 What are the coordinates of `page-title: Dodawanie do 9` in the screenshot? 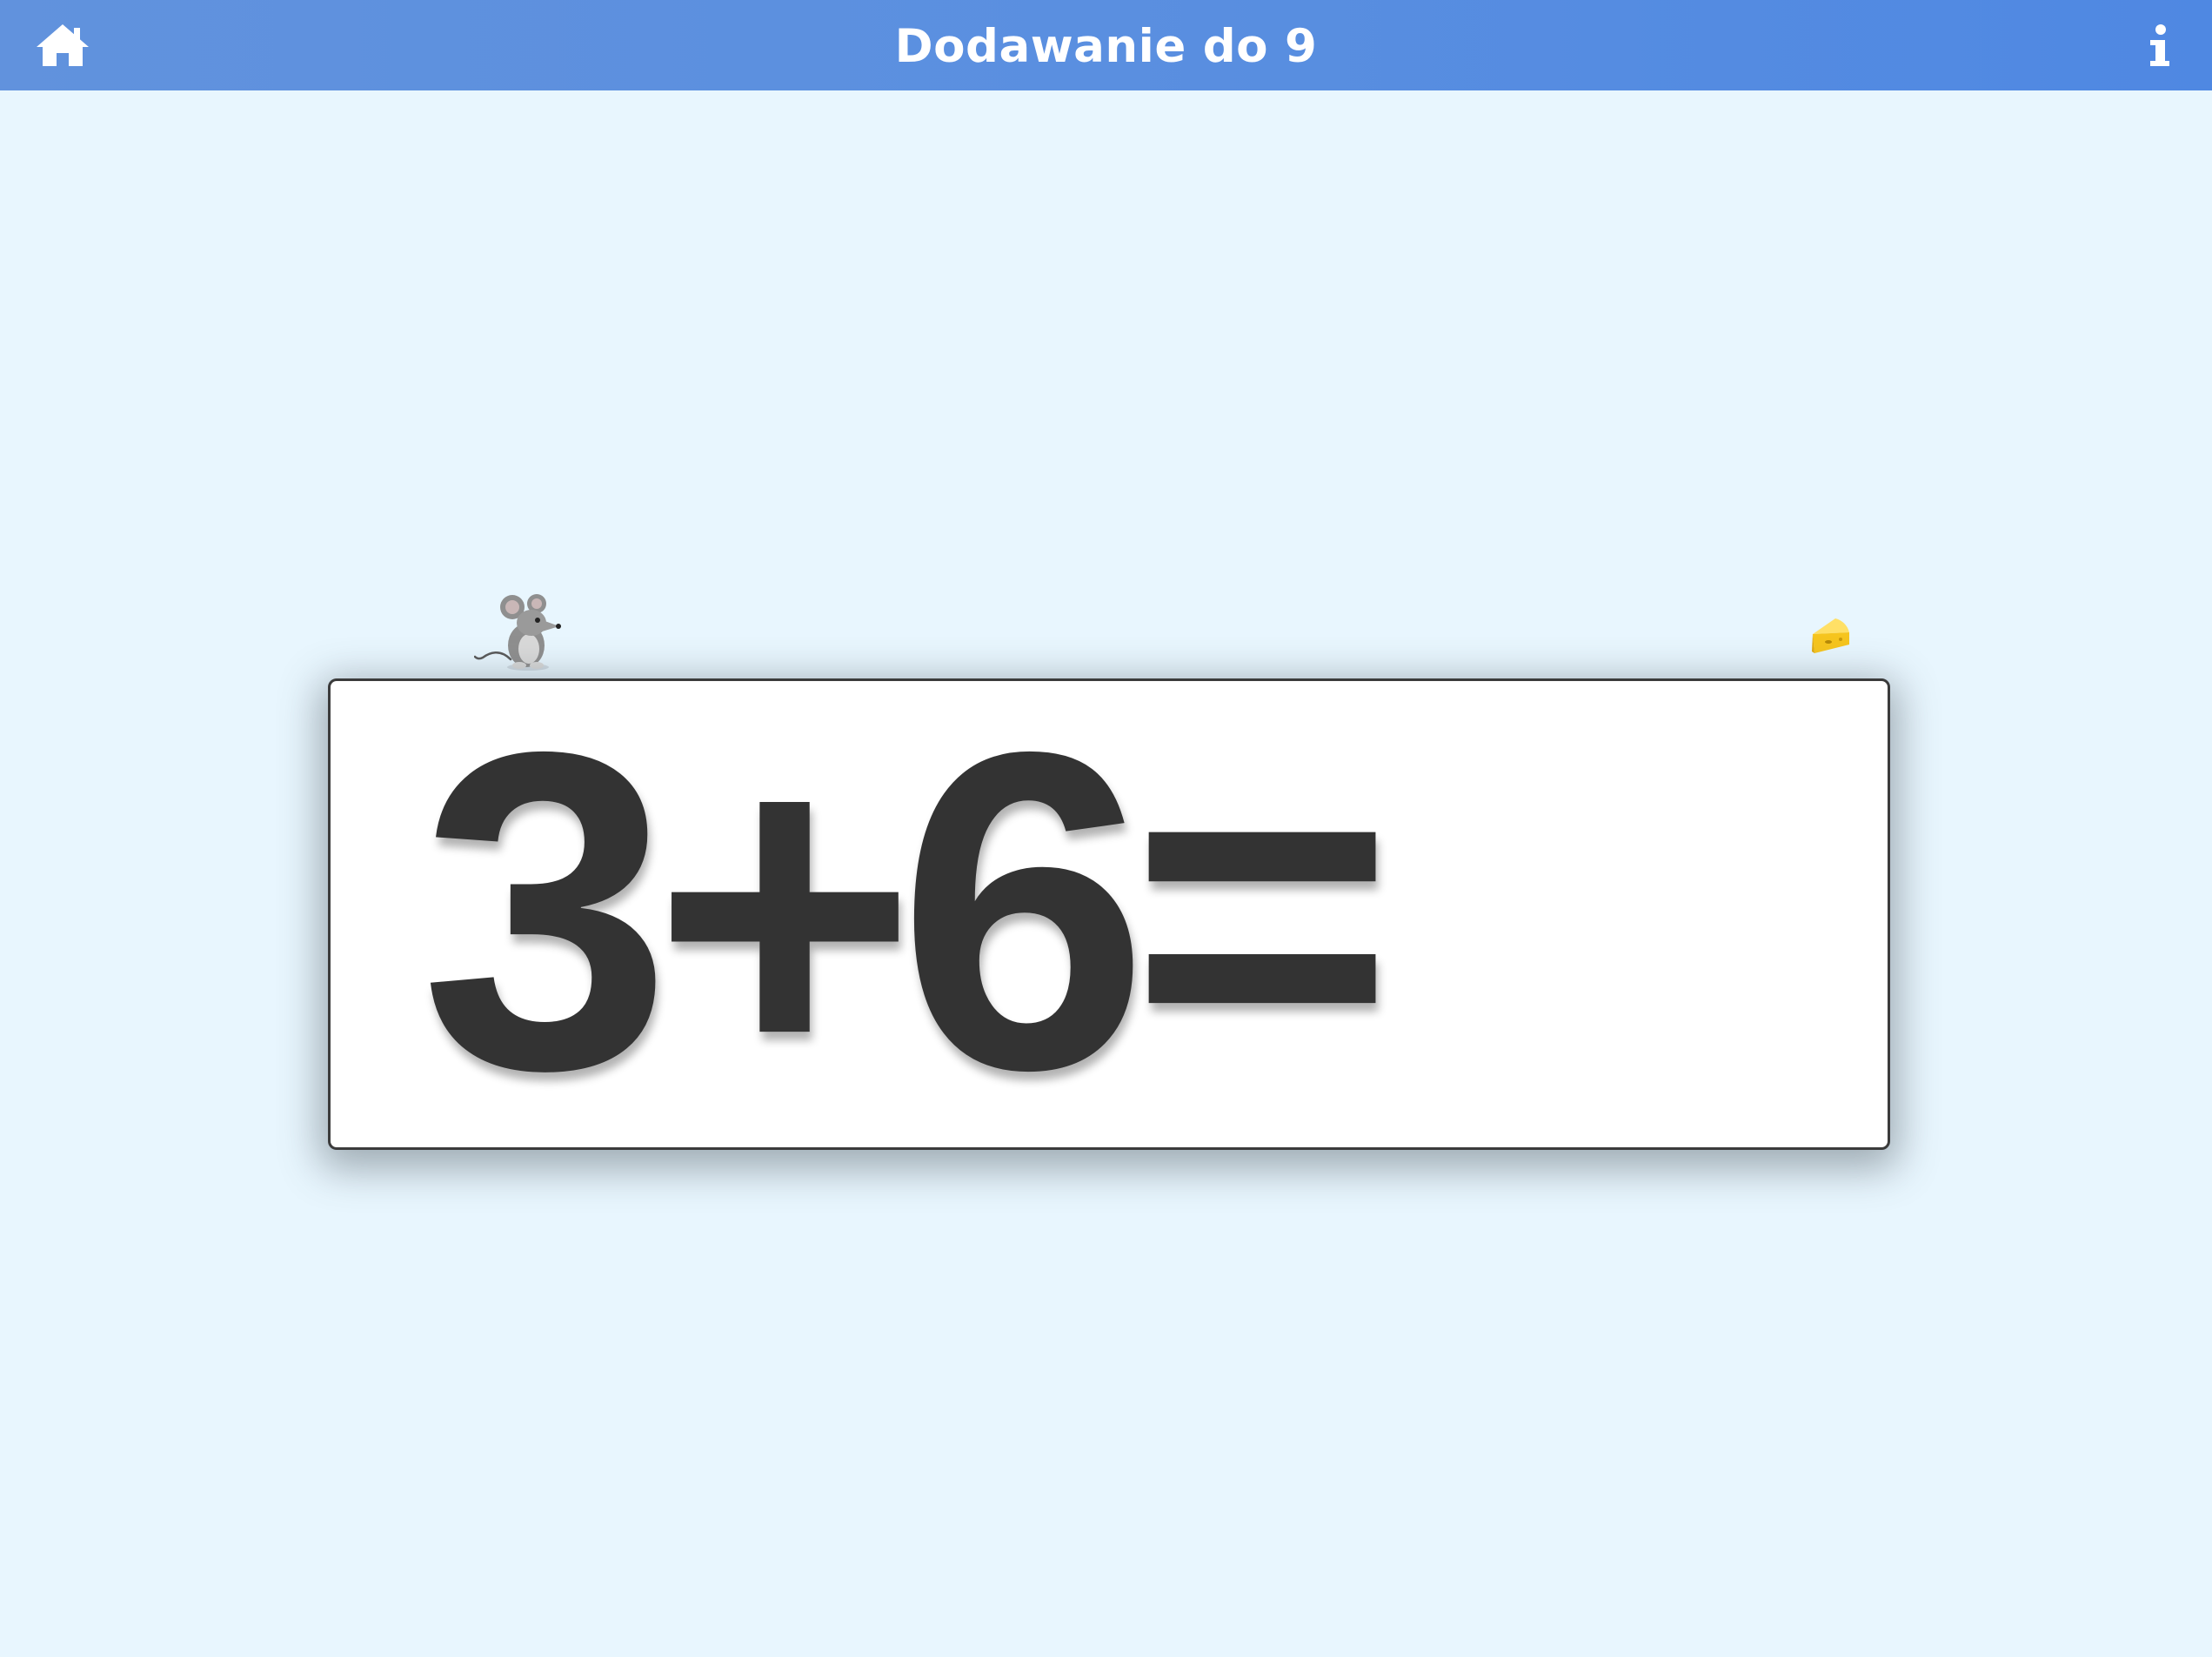 It's located at (1106, 46).